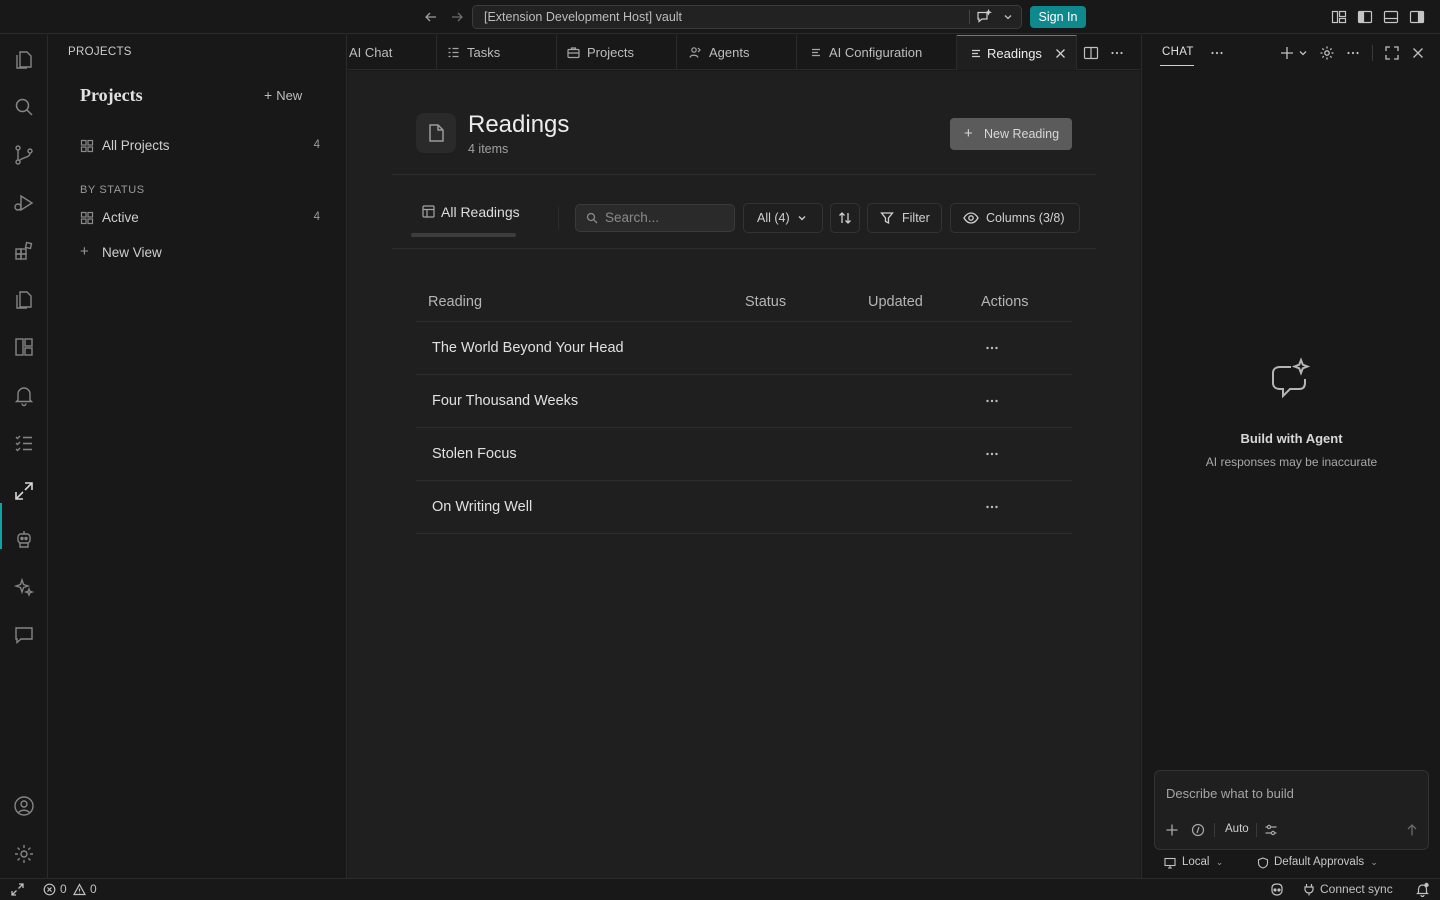  What do you see at coordinates (497, 52) in the screenshot?
I see `tab-tasks: Tasks` at bounding box center [497, 52].